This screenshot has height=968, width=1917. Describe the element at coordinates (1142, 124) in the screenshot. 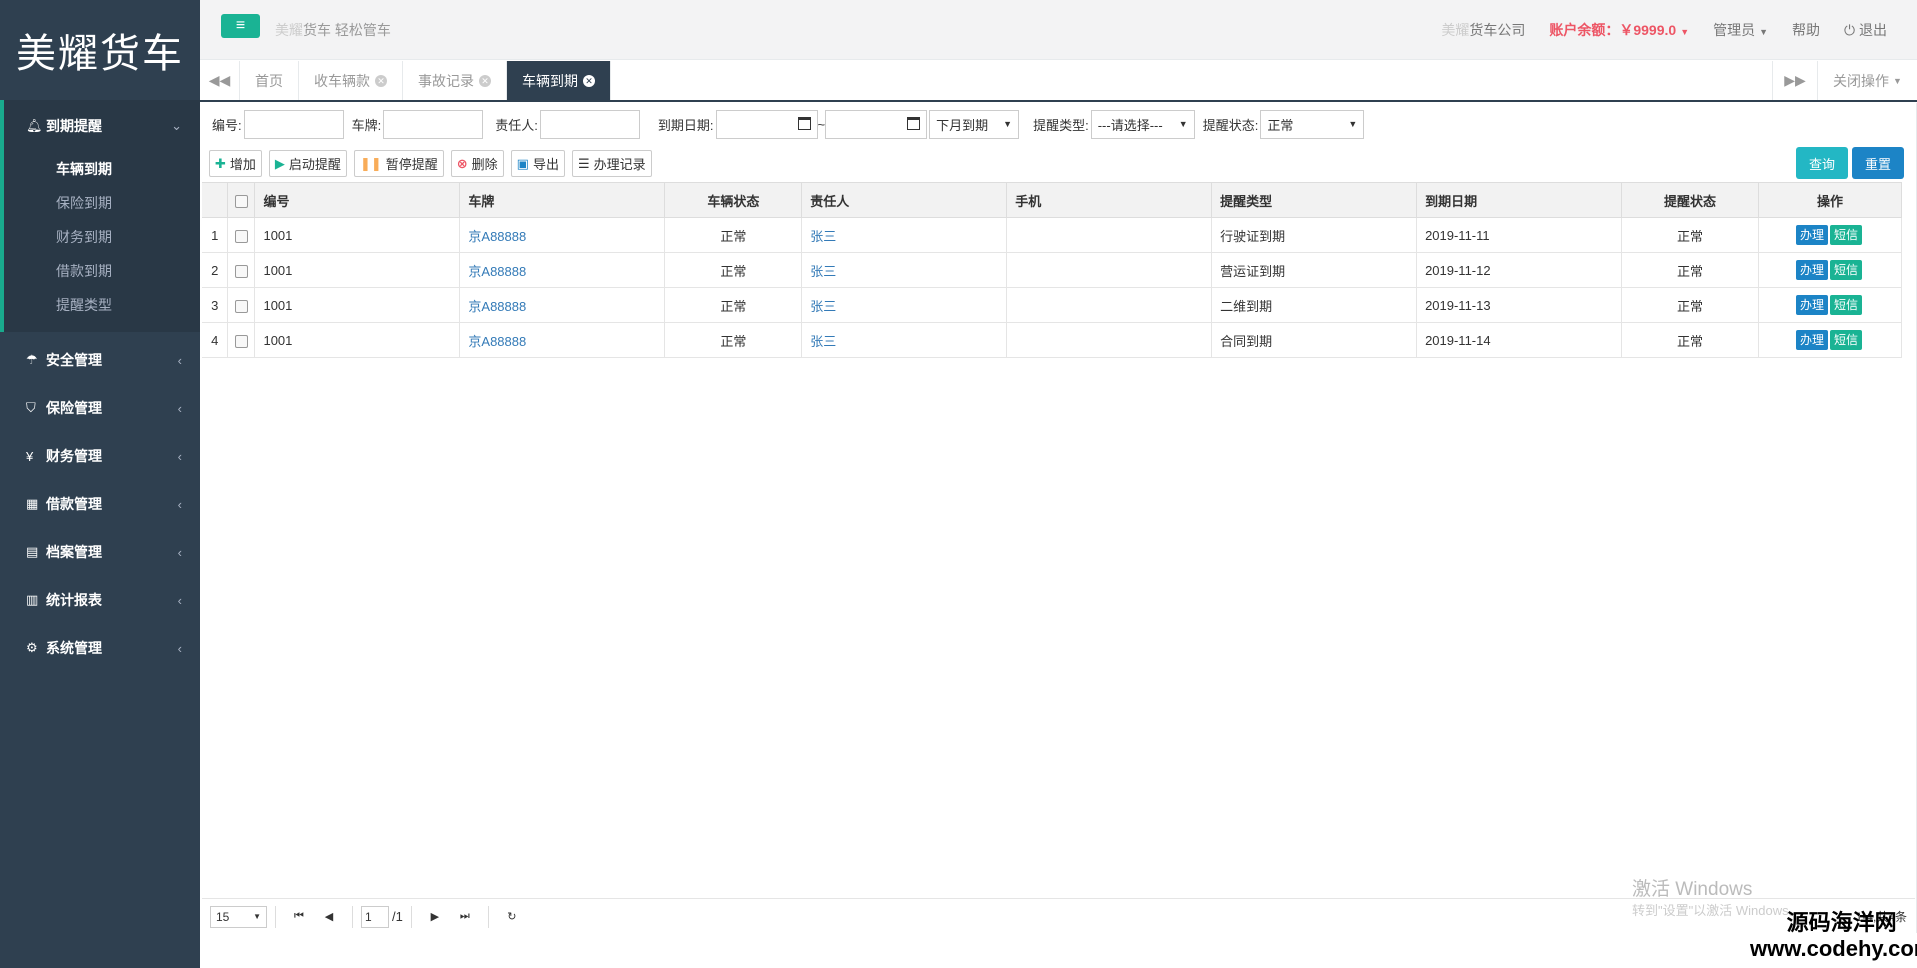

I see `type-select: ---请选择--- ▼` at that location.